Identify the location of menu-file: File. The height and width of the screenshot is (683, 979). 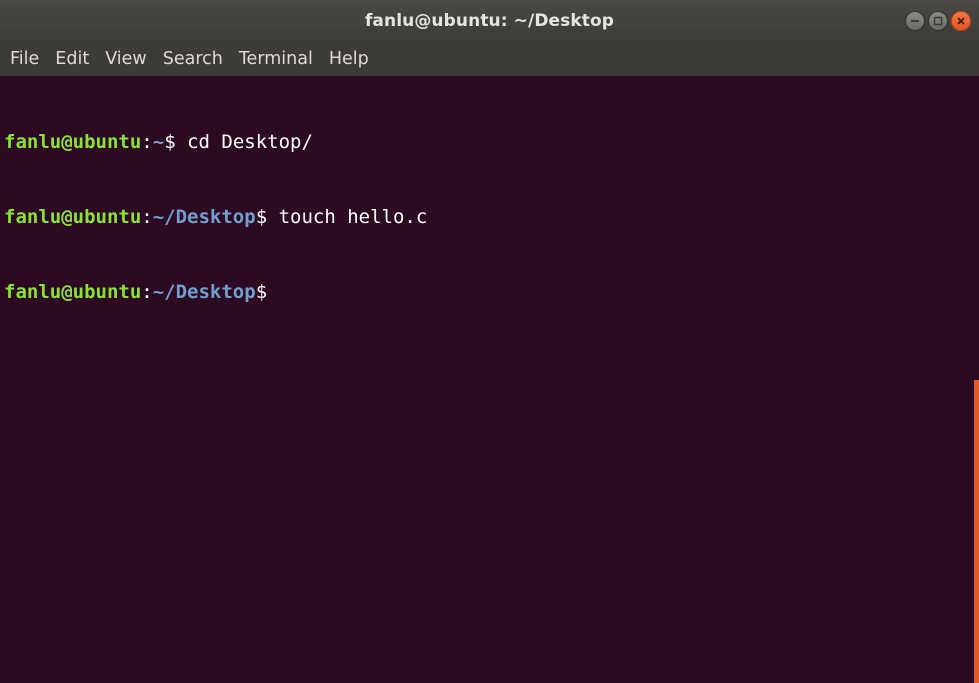
(24, 59).